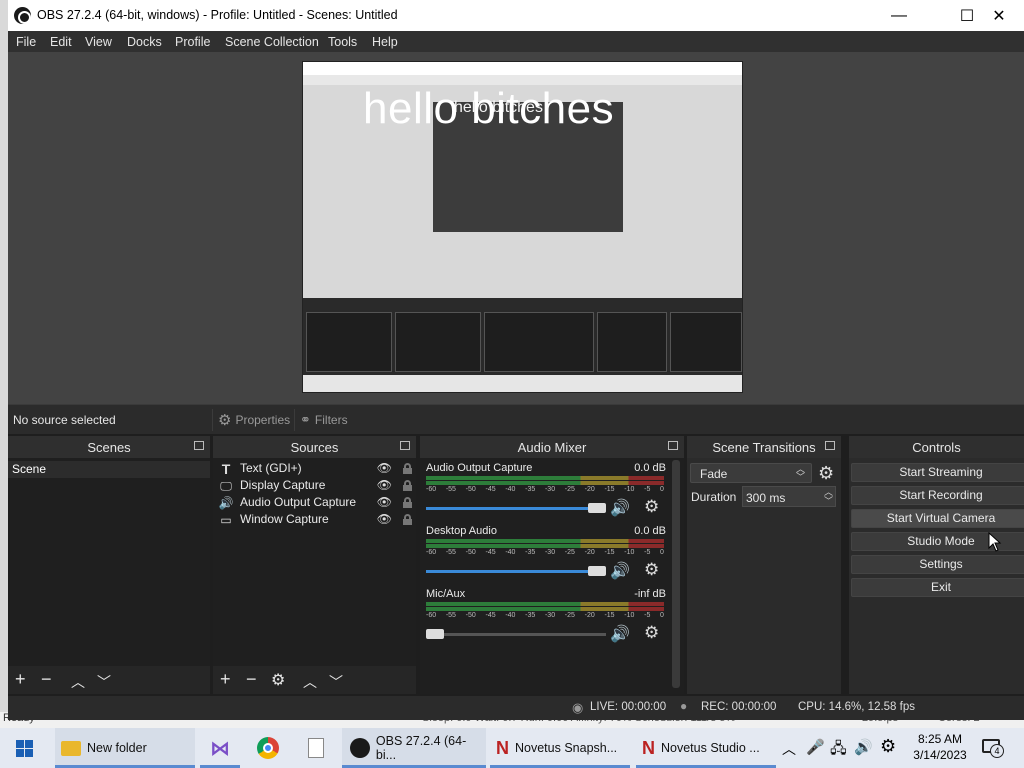 Image resolution: width=1024 pixels, height=768 pixels. I want to click on settings-gear-icon: ⚙, so click(888, 746).